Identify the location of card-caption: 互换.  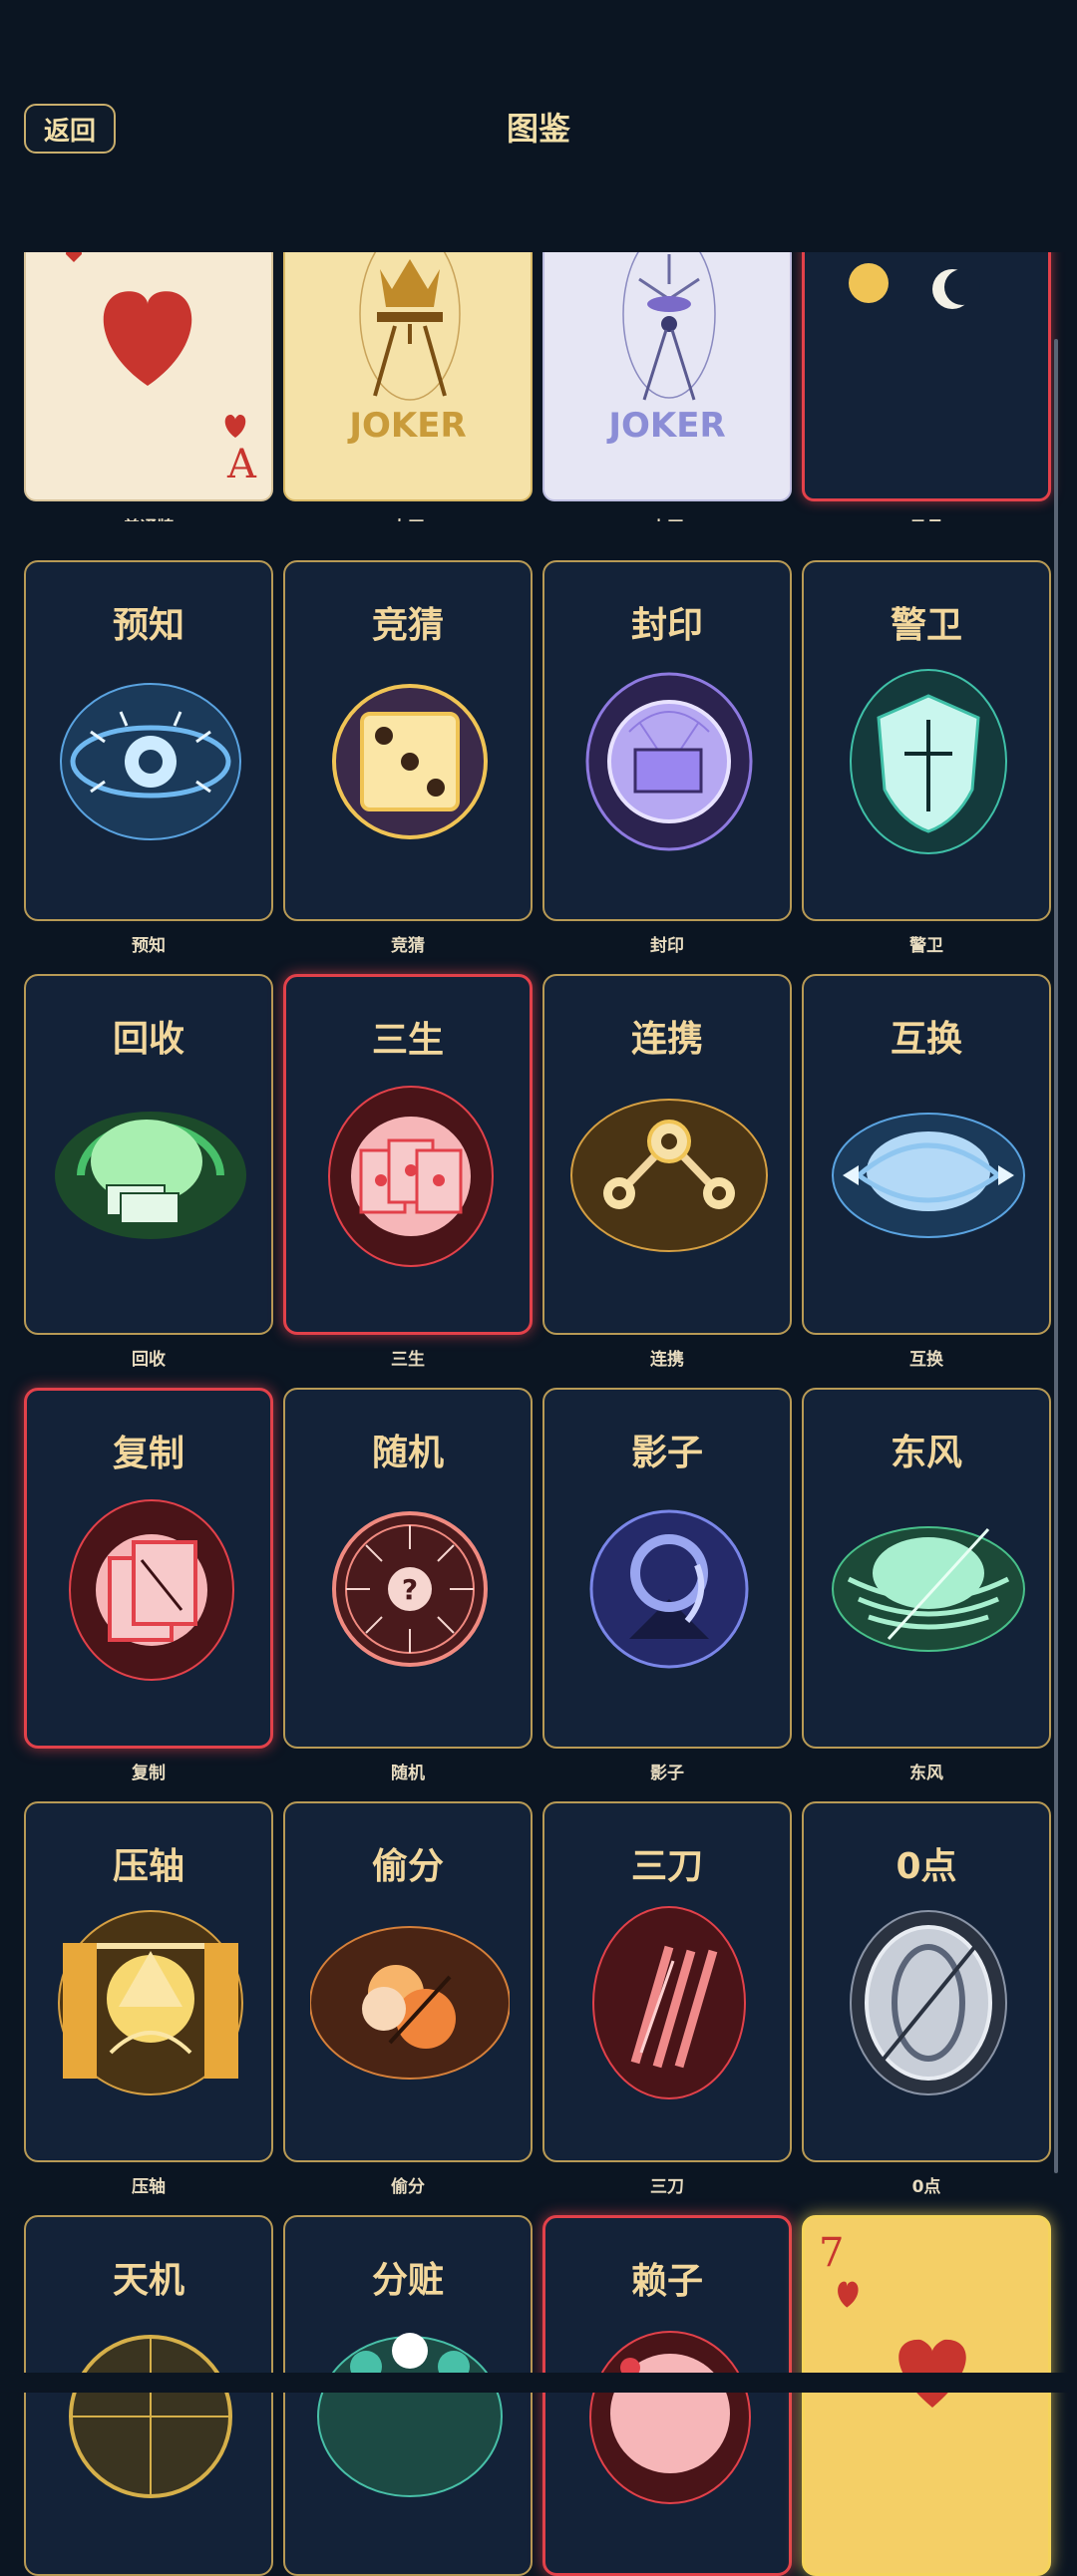
(926, 1360).